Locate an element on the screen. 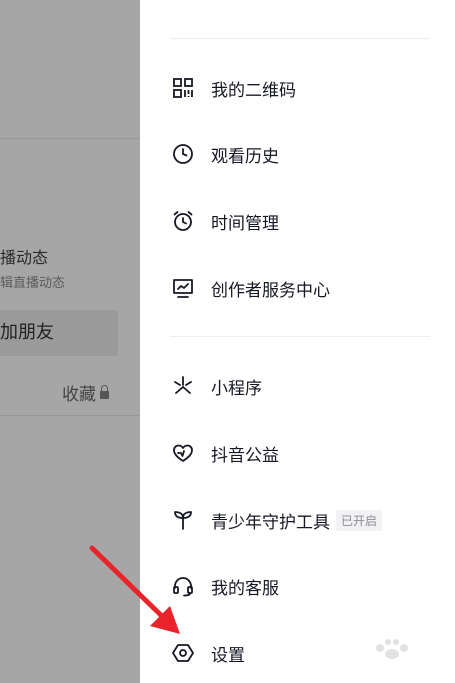 The image size is (455, 683). menu-item-qr-code: 我的二维码 is located at coordinates (233, 88).